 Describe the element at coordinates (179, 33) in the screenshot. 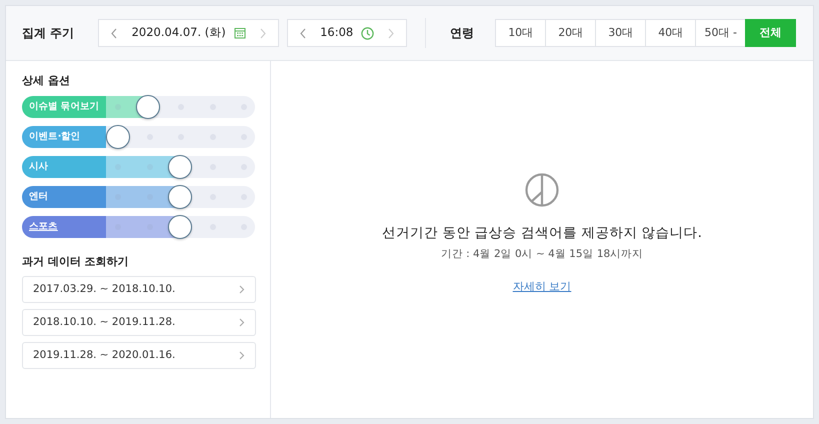

I see `date-value: 2020.04.07. (화)` at that location.